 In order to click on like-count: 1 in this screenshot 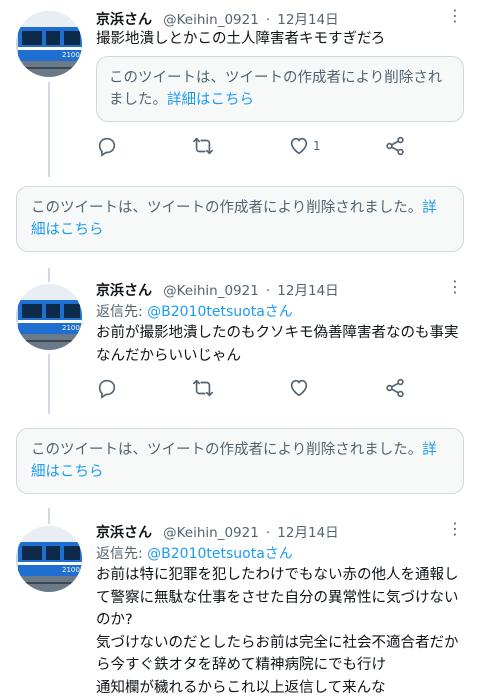, I will do `click(317, 146)`.